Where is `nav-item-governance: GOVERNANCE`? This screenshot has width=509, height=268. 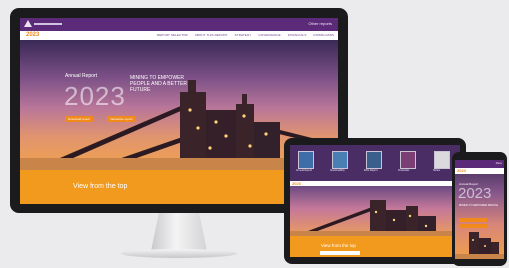 nav-item-governance: GOVERNANCE is located at coordinates (269, 35).